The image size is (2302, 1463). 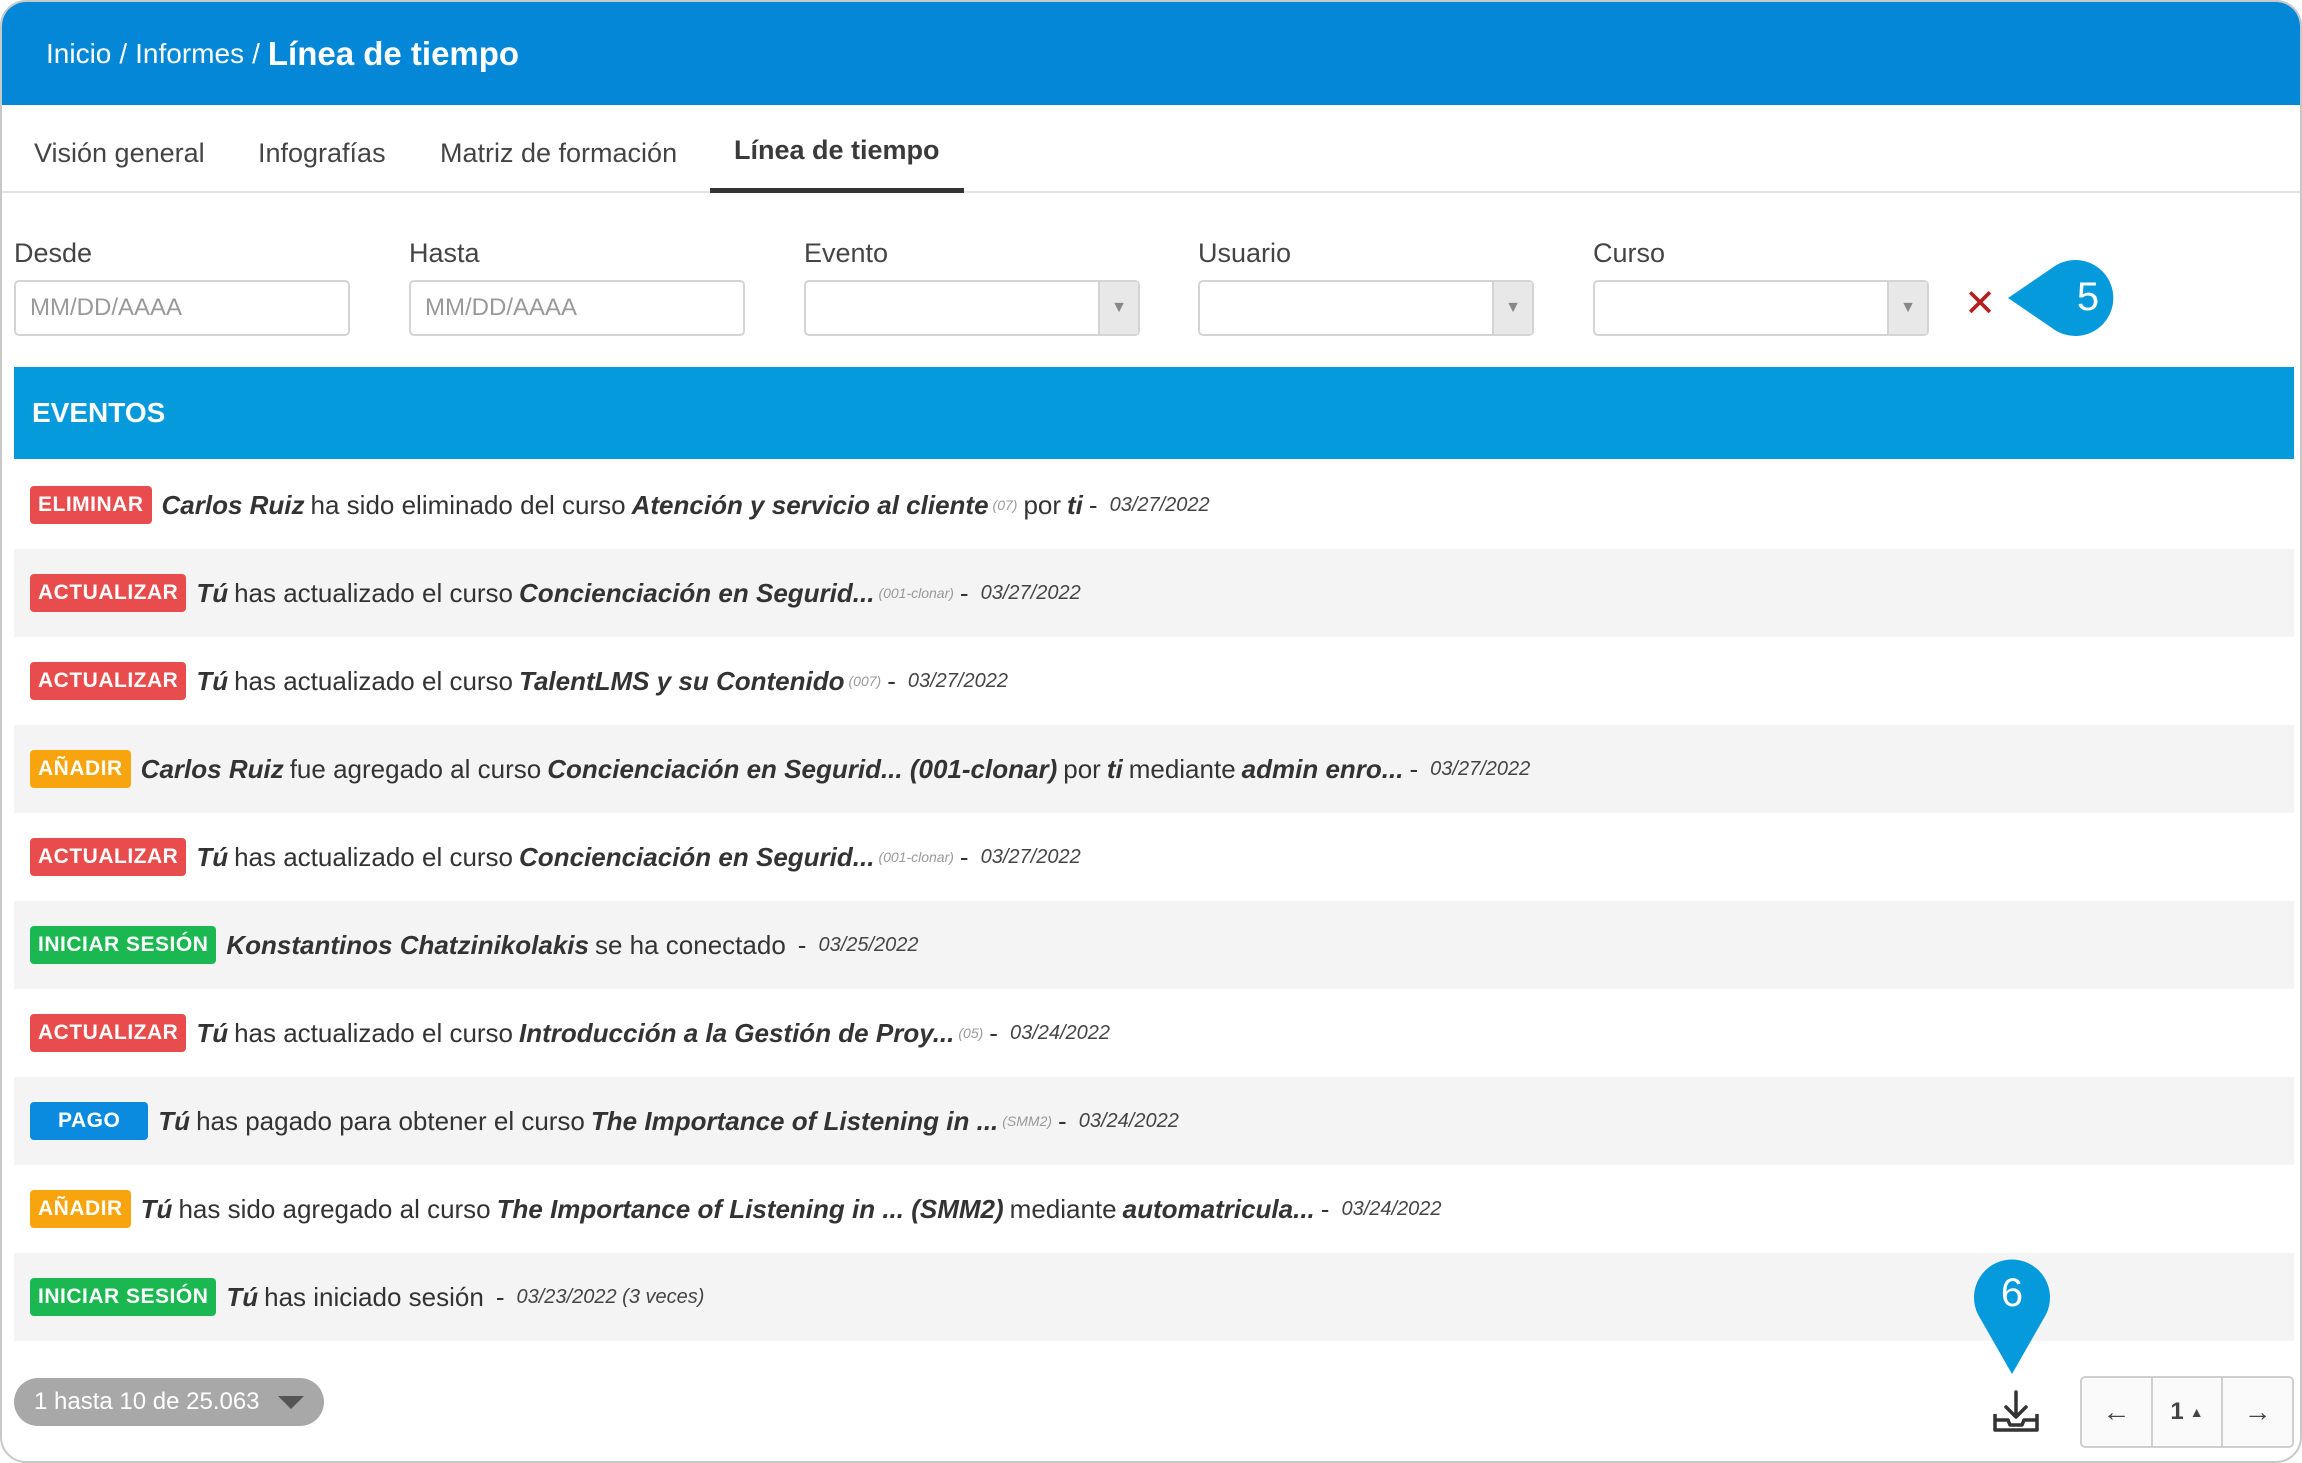 I want to click on caret-up-icon: ▲, so click(x=2196, y=1412).